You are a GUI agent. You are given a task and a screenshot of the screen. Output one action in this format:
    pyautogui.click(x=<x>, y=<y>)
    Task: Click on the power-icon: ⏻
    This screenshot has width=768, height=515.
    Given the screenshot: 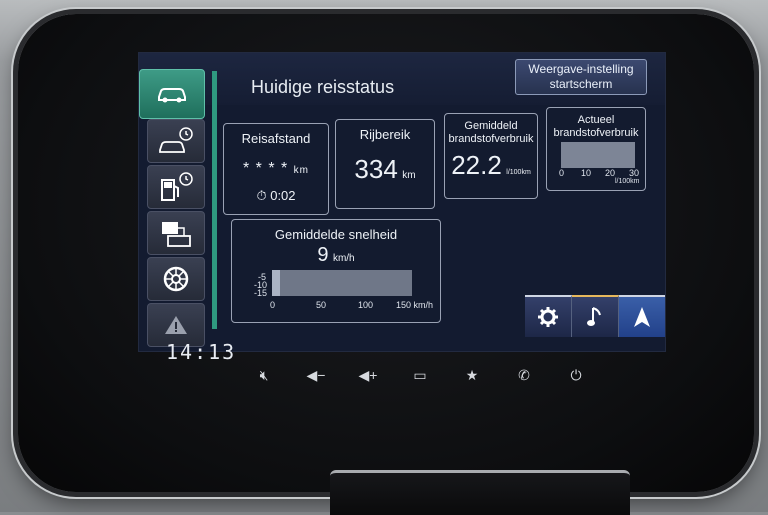 What is the action you would take?
    pyautogui.click(x=576, y=374)
    